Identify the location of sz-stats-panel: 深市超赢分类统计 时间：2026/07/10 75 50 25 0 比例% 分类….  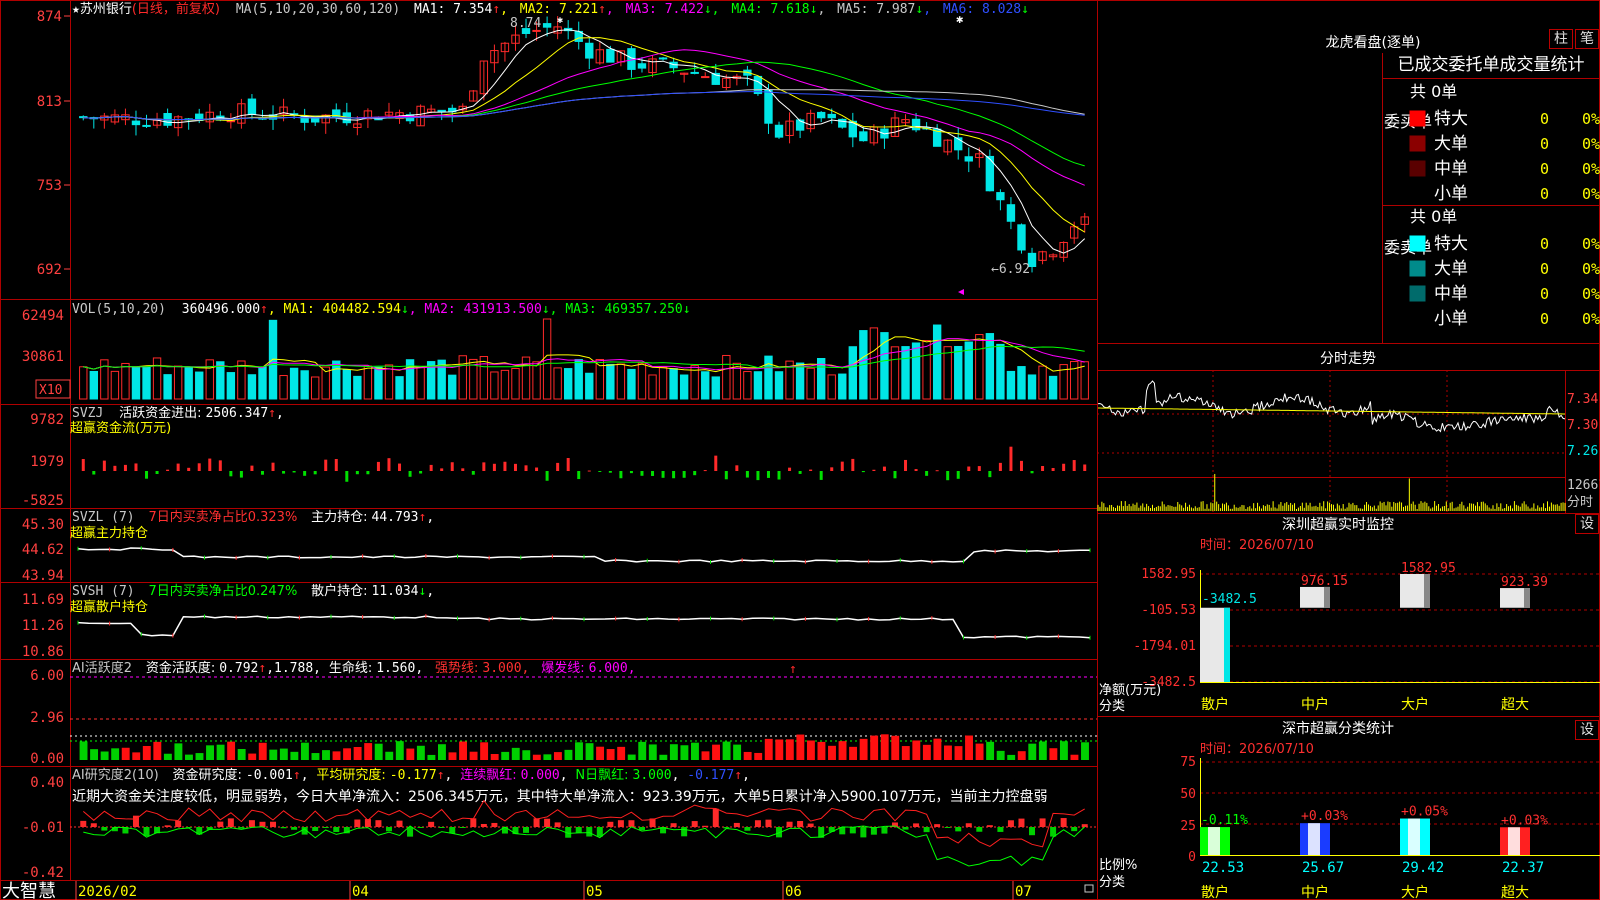
(1349, 810).